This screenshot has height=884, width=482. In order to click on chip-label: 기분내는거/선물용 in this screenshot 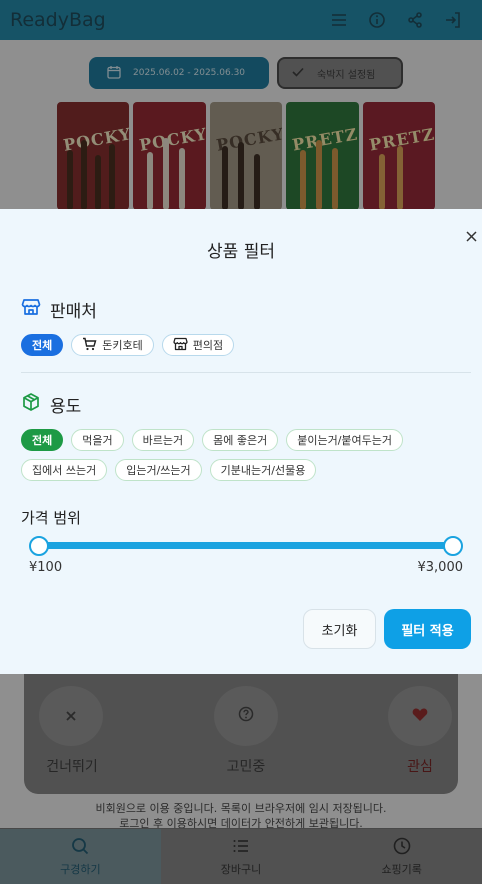, I will do `click(263, 470)`.